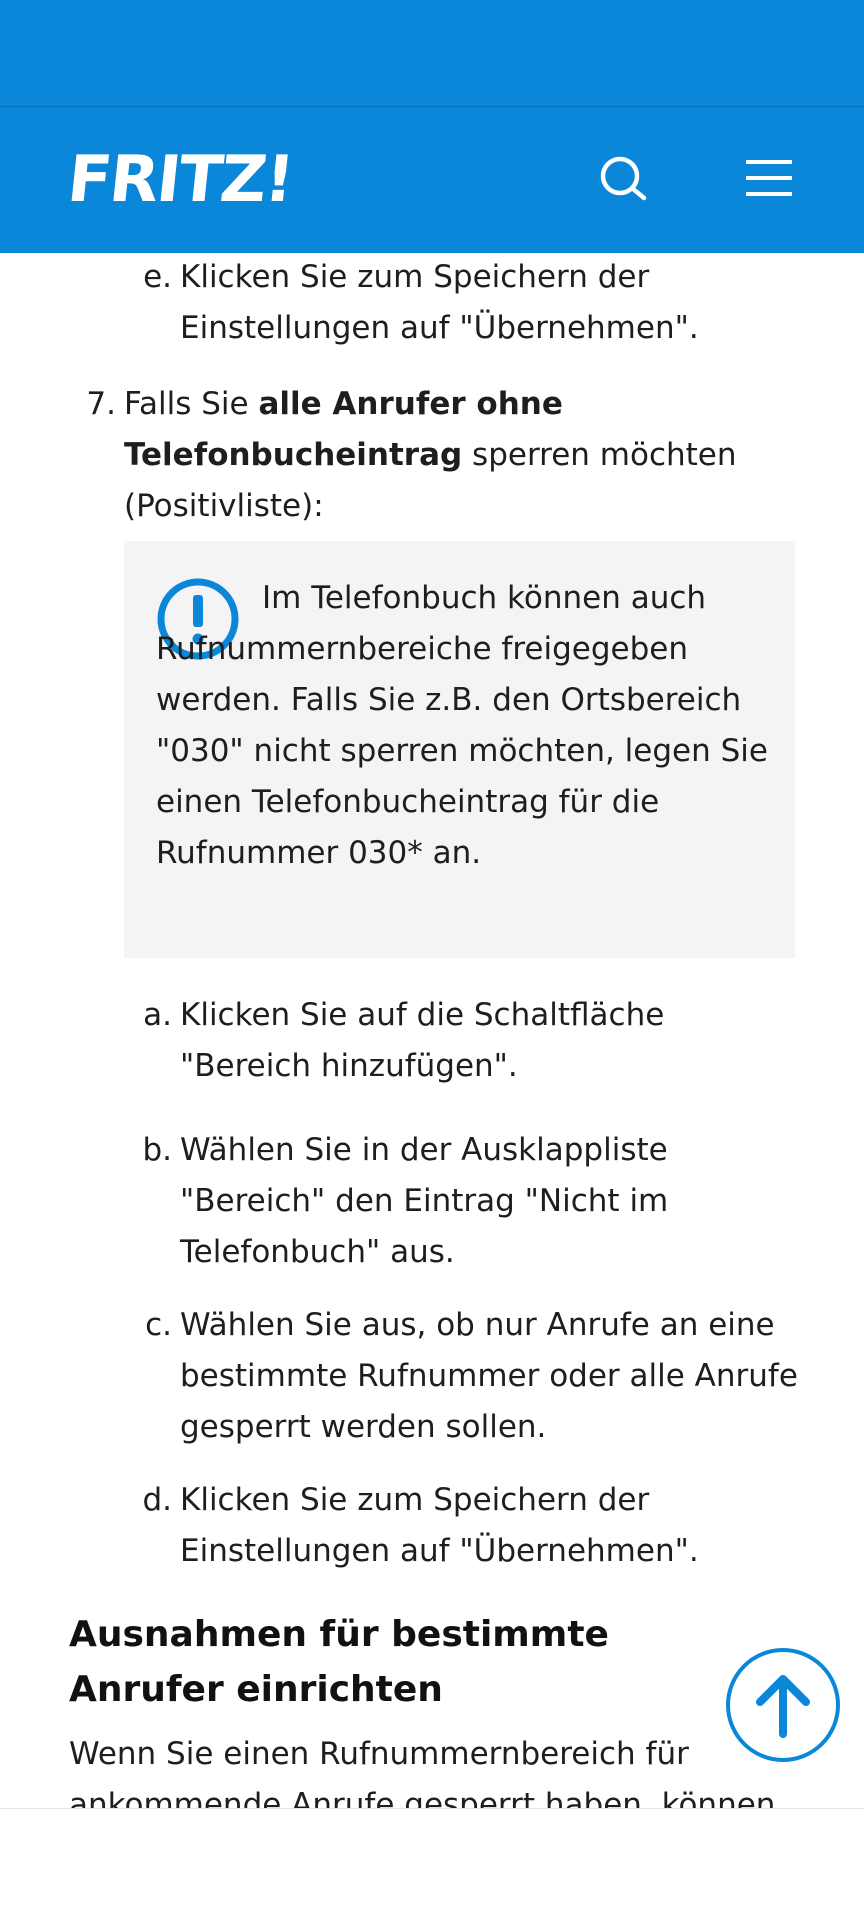  I want to click on menu-button, so click(770, 178).